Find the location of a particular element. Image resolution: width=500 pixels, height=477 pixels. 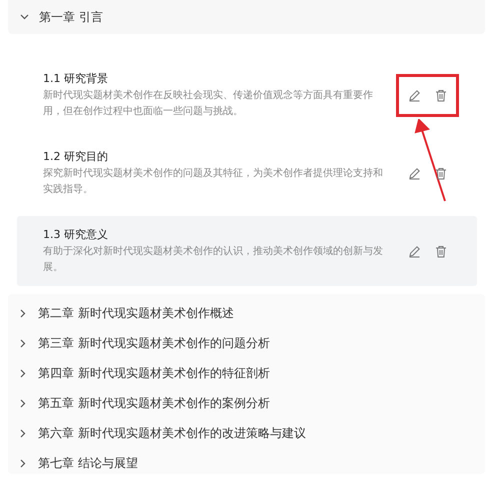

section-title: 1.2 研究目的 is located at coordinates (76, 157).